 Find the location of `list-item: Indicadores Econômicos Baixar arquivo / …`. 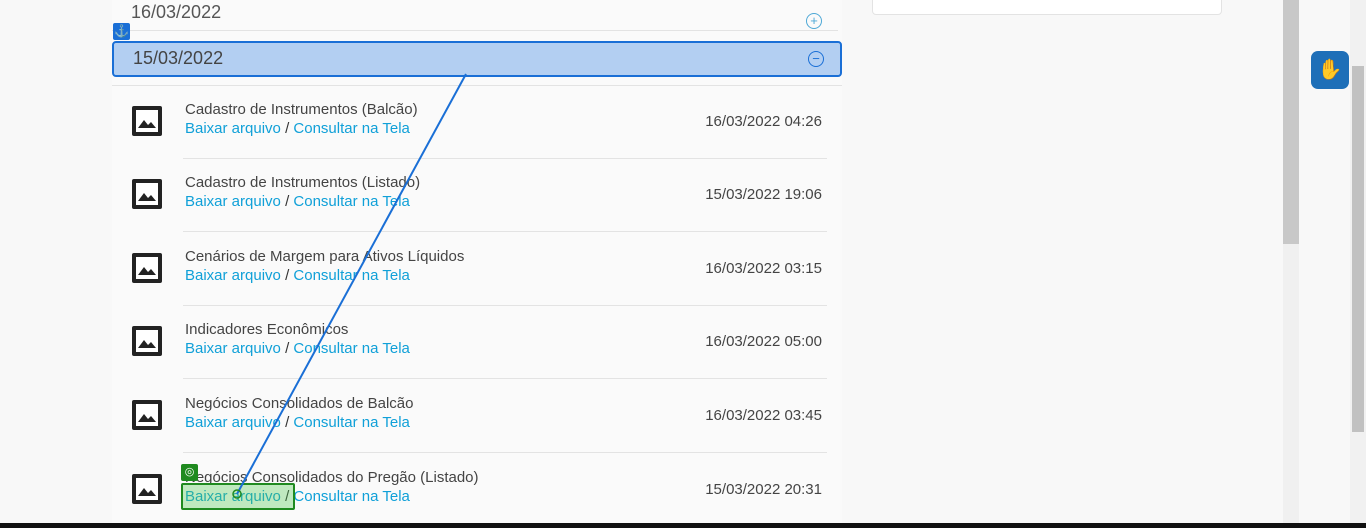

list-item: Indicadores Econômicos Baixar arquivo / … is located at coordinates (477, 342).